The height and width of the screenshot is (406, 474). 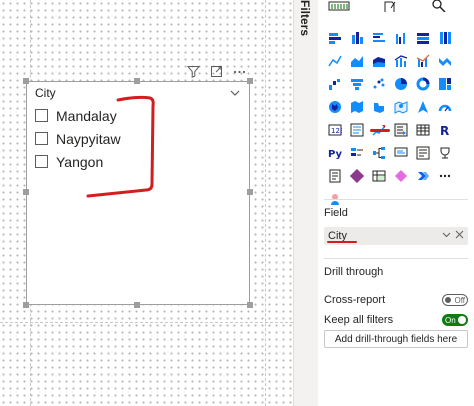 What do you see at coordinates (357, 37) in the screenshot?
I see `stacked-column-chart-icon` at bounding box center [357, 37].